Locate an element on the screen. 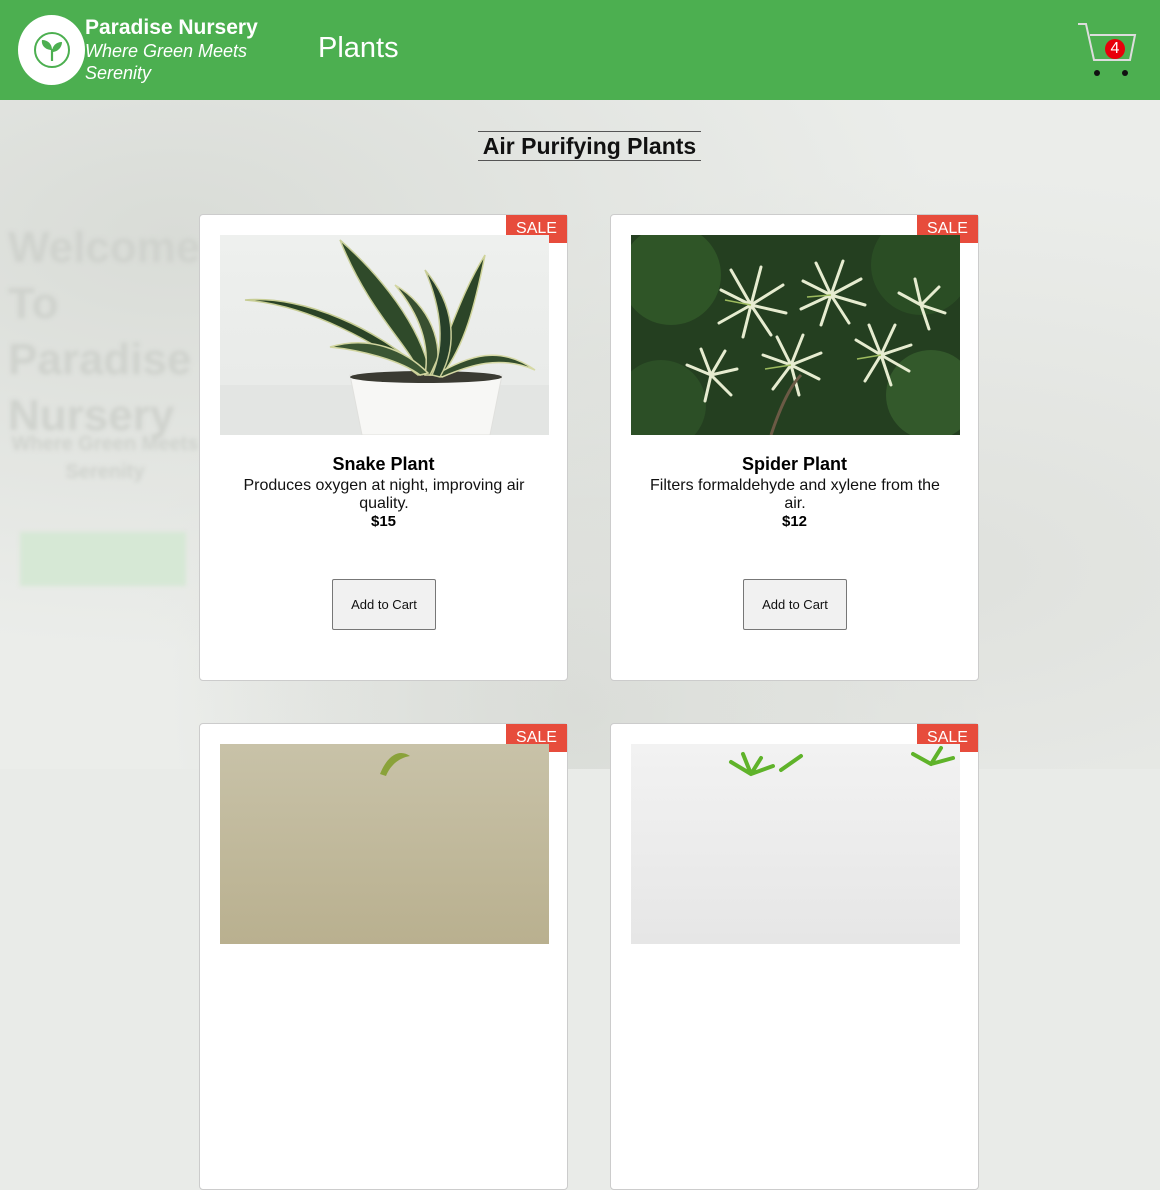  fern-illustration is located at coordinates (842, 761).